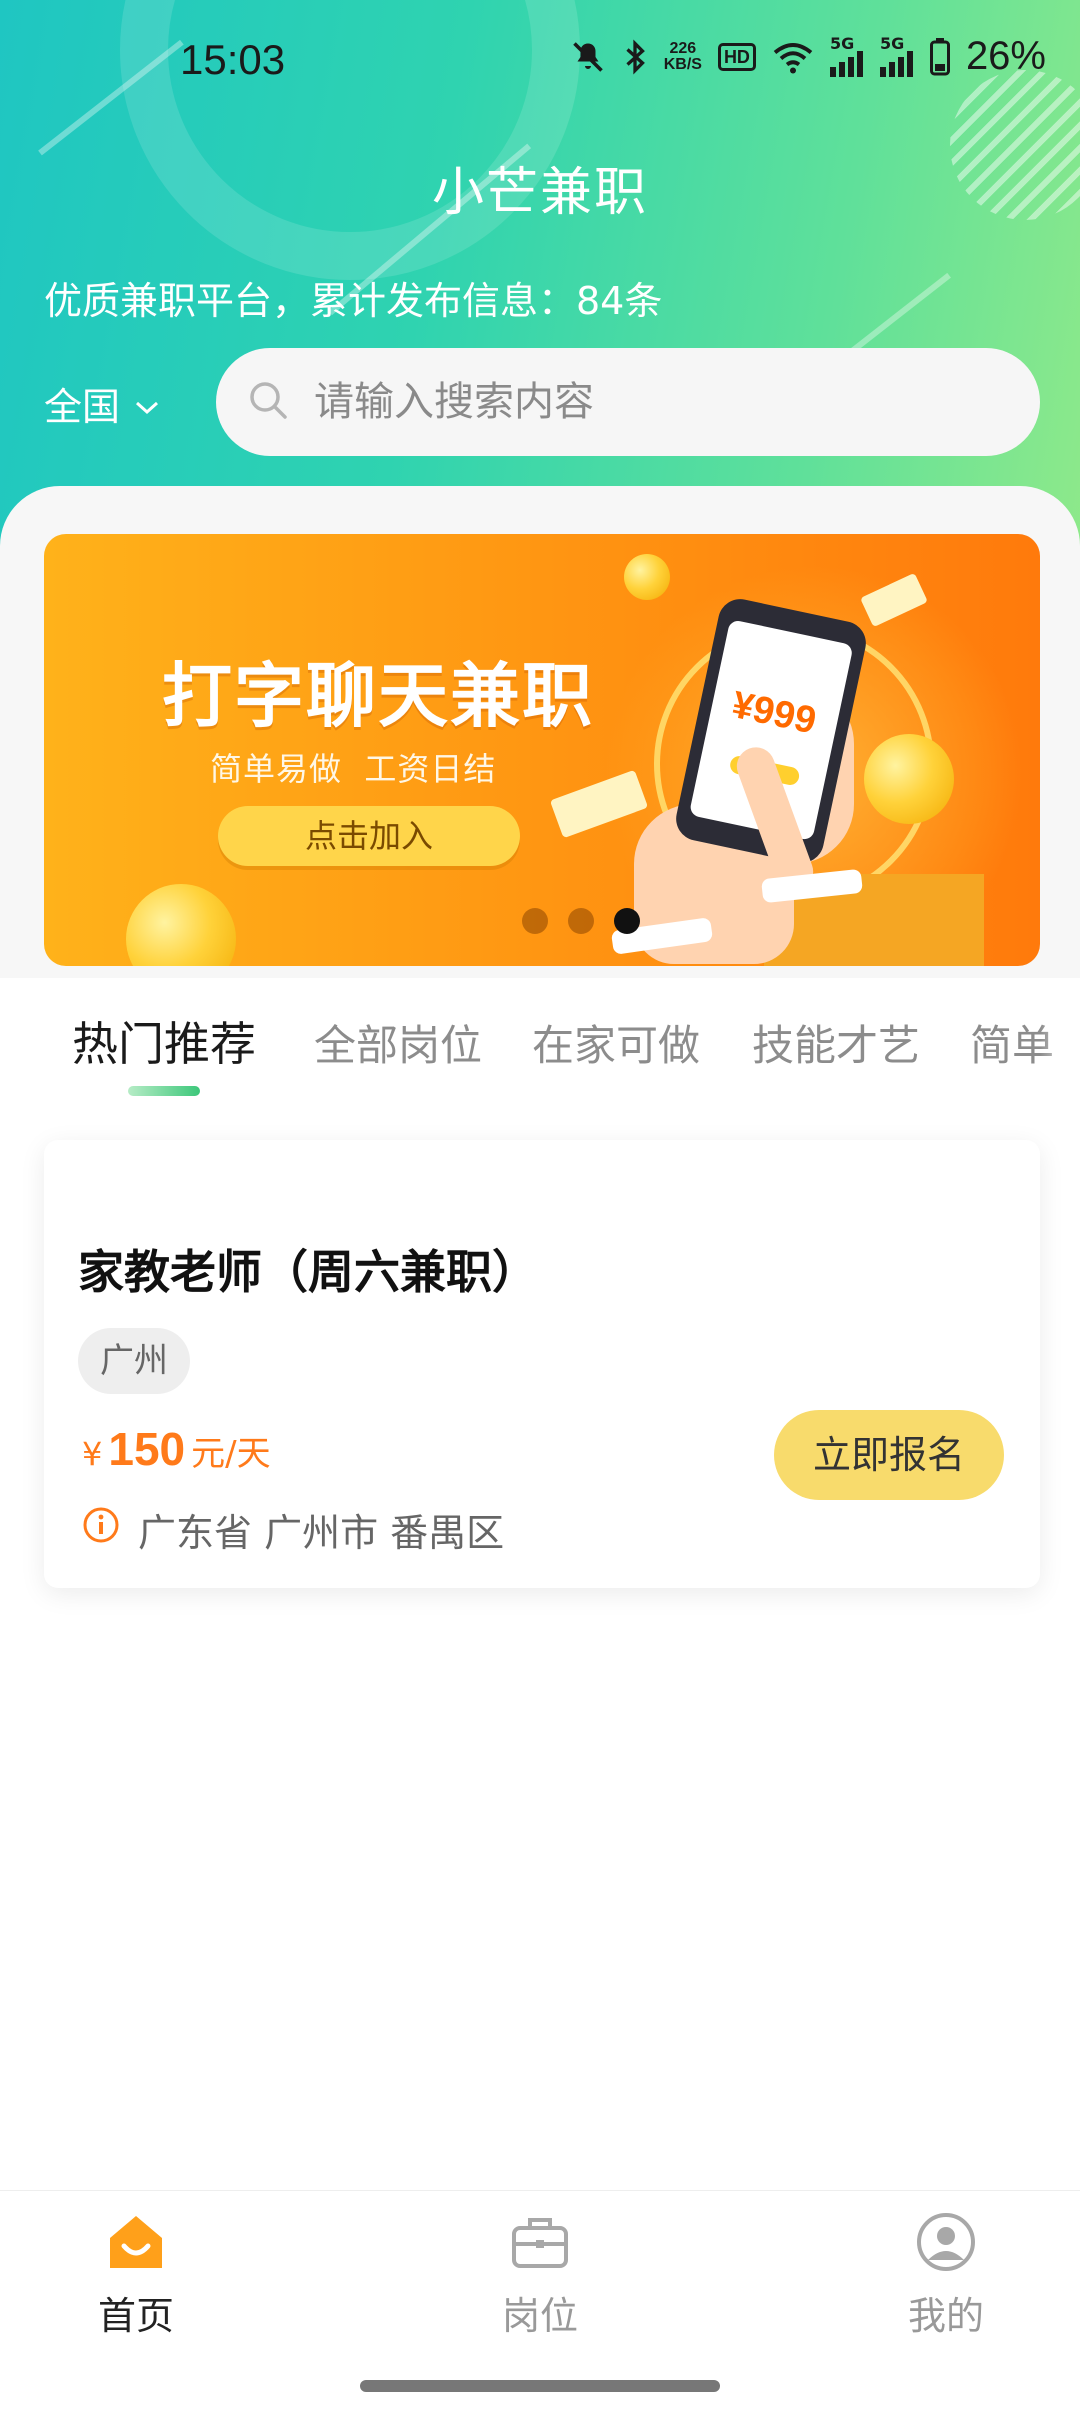  I want to click on battery-percentage: 26%, so click(1005, 56).